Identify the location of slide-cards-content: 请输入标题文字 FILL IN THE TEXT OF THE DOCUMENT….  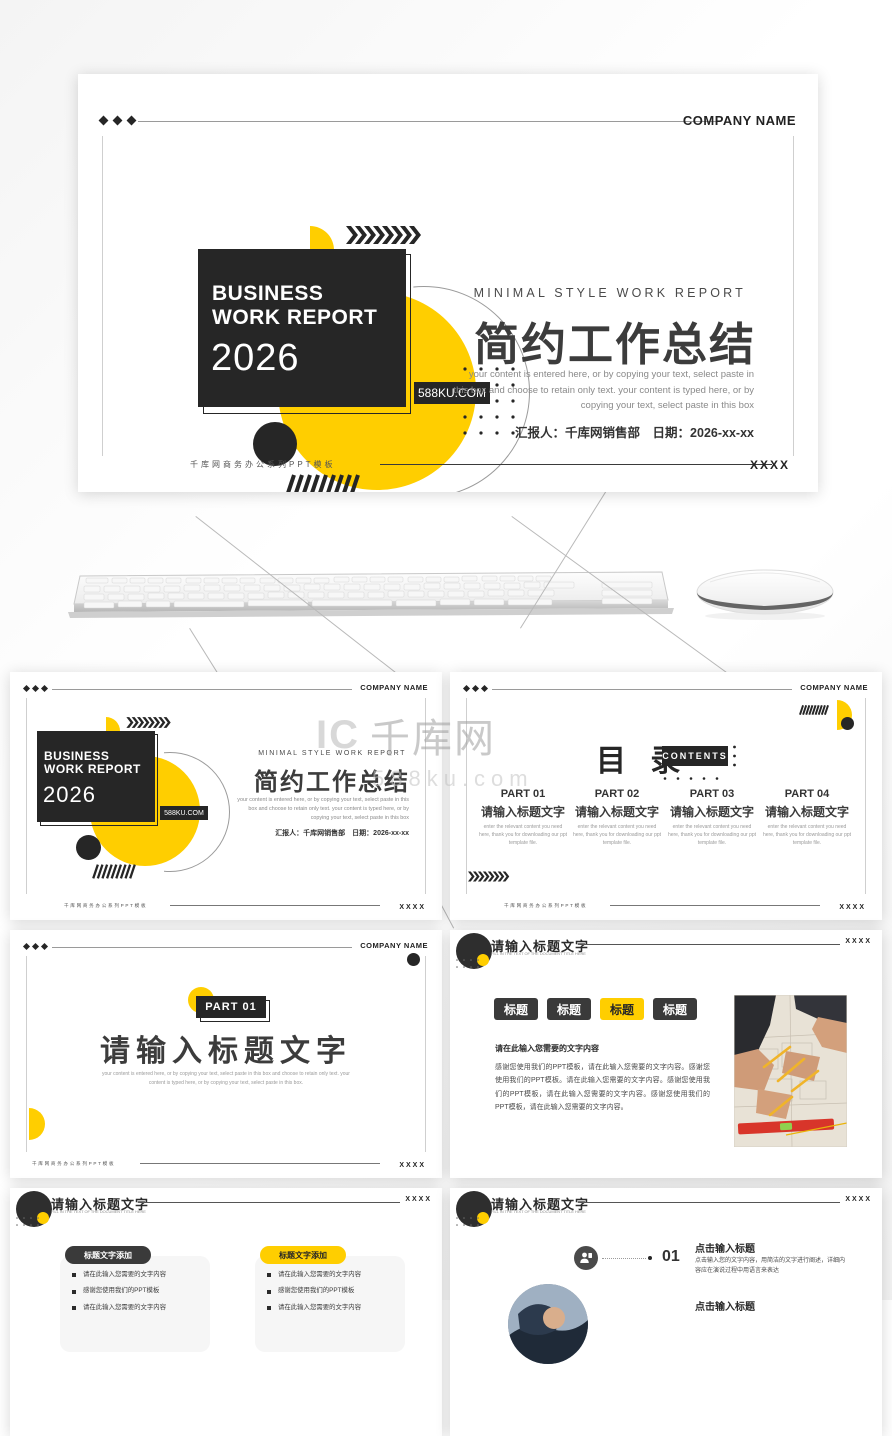
(226, 1312).